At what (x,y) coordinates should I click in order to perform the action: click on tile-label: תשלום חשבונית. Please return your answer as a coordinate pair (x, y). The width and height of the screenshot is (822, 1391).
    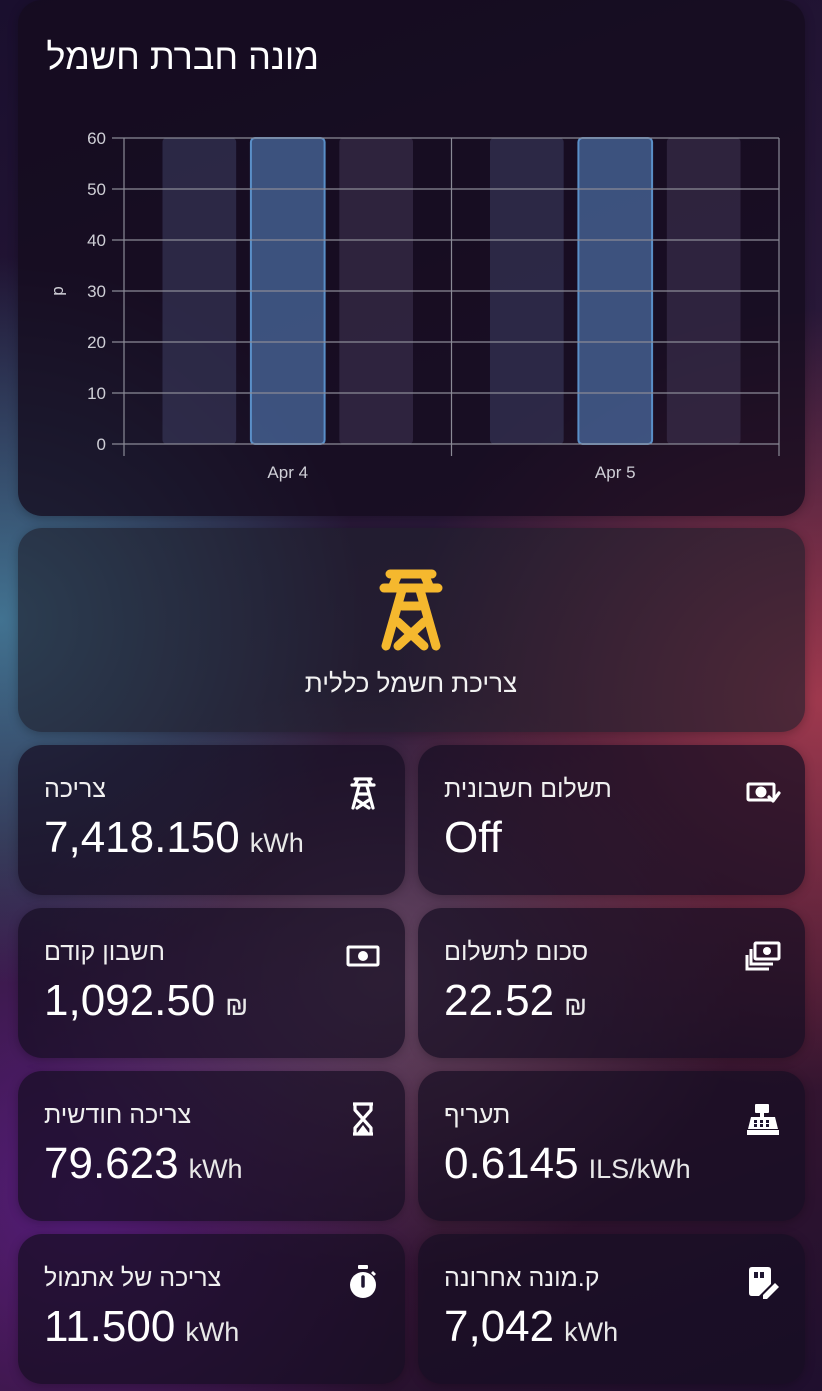
    Looking at the image, I should click on (528, 789).